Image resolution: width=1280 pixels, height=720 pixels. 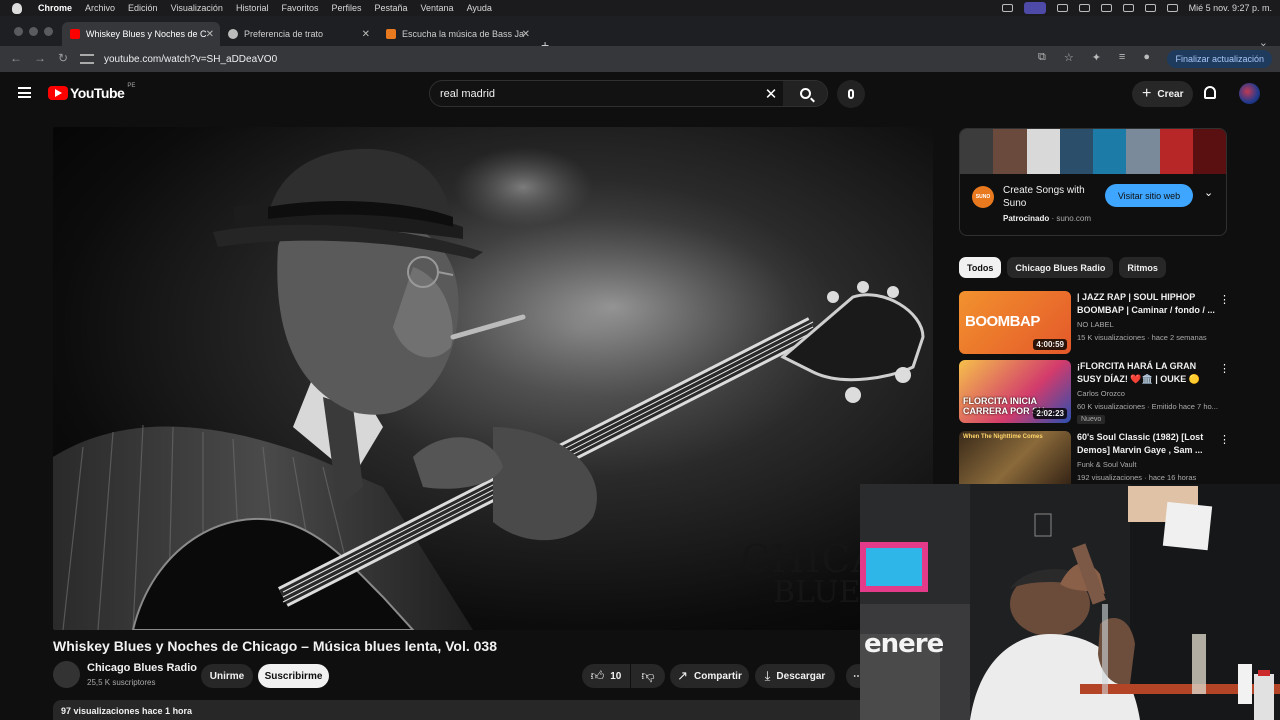 I want to click on share-button: ↗ Compartir, so click(x=709, y=676).